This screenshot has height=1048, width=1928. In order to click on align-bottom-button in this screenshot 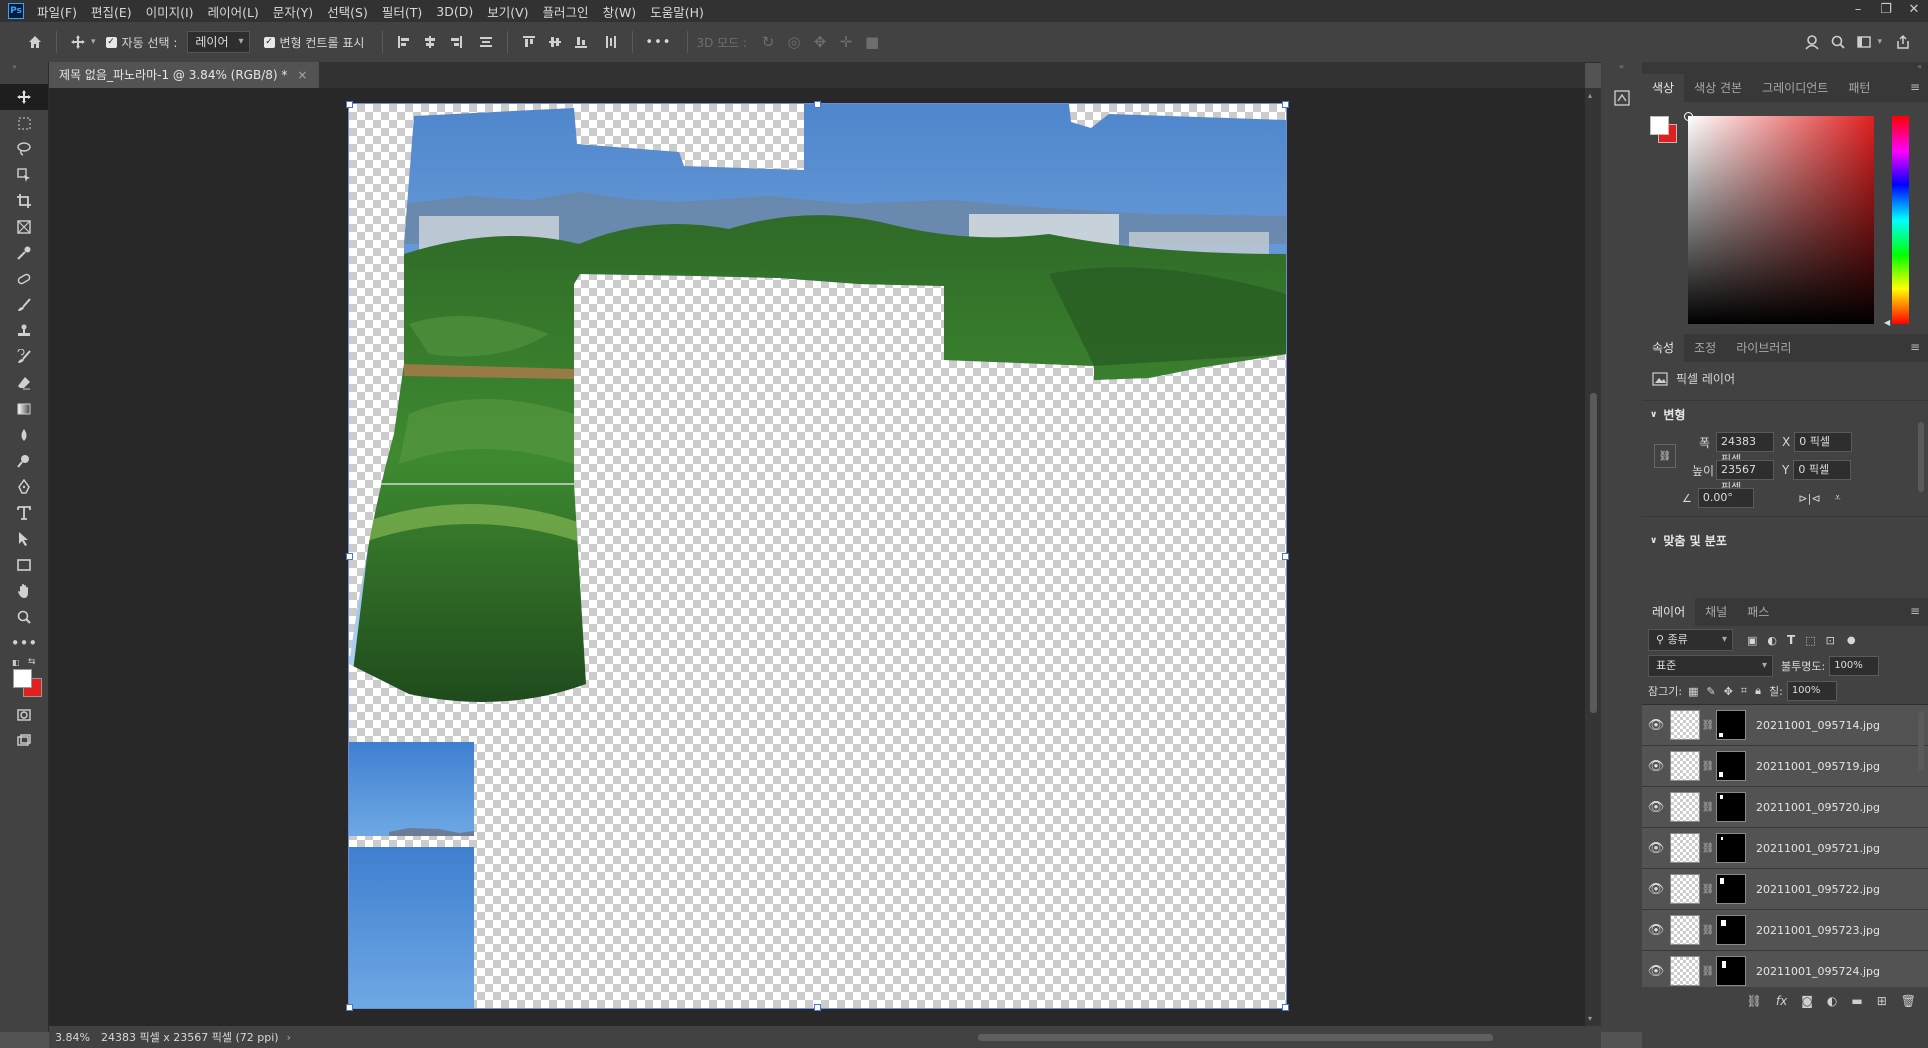, I will do `click(581, 42)`.